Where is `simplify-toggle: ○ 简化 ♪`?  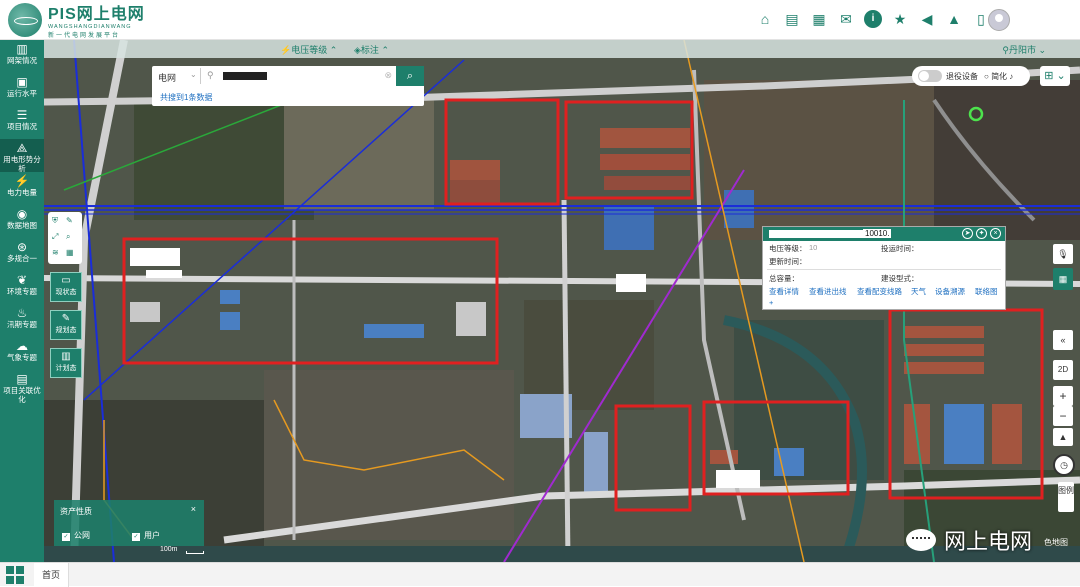 simplify-toggle: ○ 简化 ♪ is located at coordinates (998, 76).